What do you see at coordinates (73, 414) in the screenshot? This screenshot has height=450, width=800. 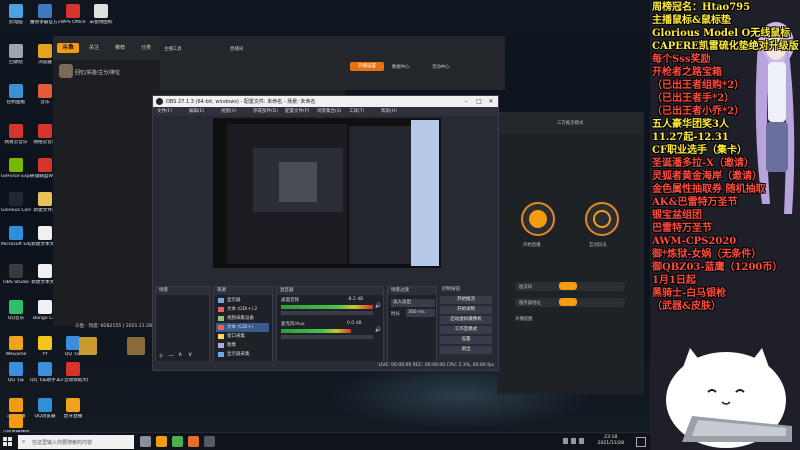 I see `desktop-icon: 虎牙直播` at bounding box center [73, 414].